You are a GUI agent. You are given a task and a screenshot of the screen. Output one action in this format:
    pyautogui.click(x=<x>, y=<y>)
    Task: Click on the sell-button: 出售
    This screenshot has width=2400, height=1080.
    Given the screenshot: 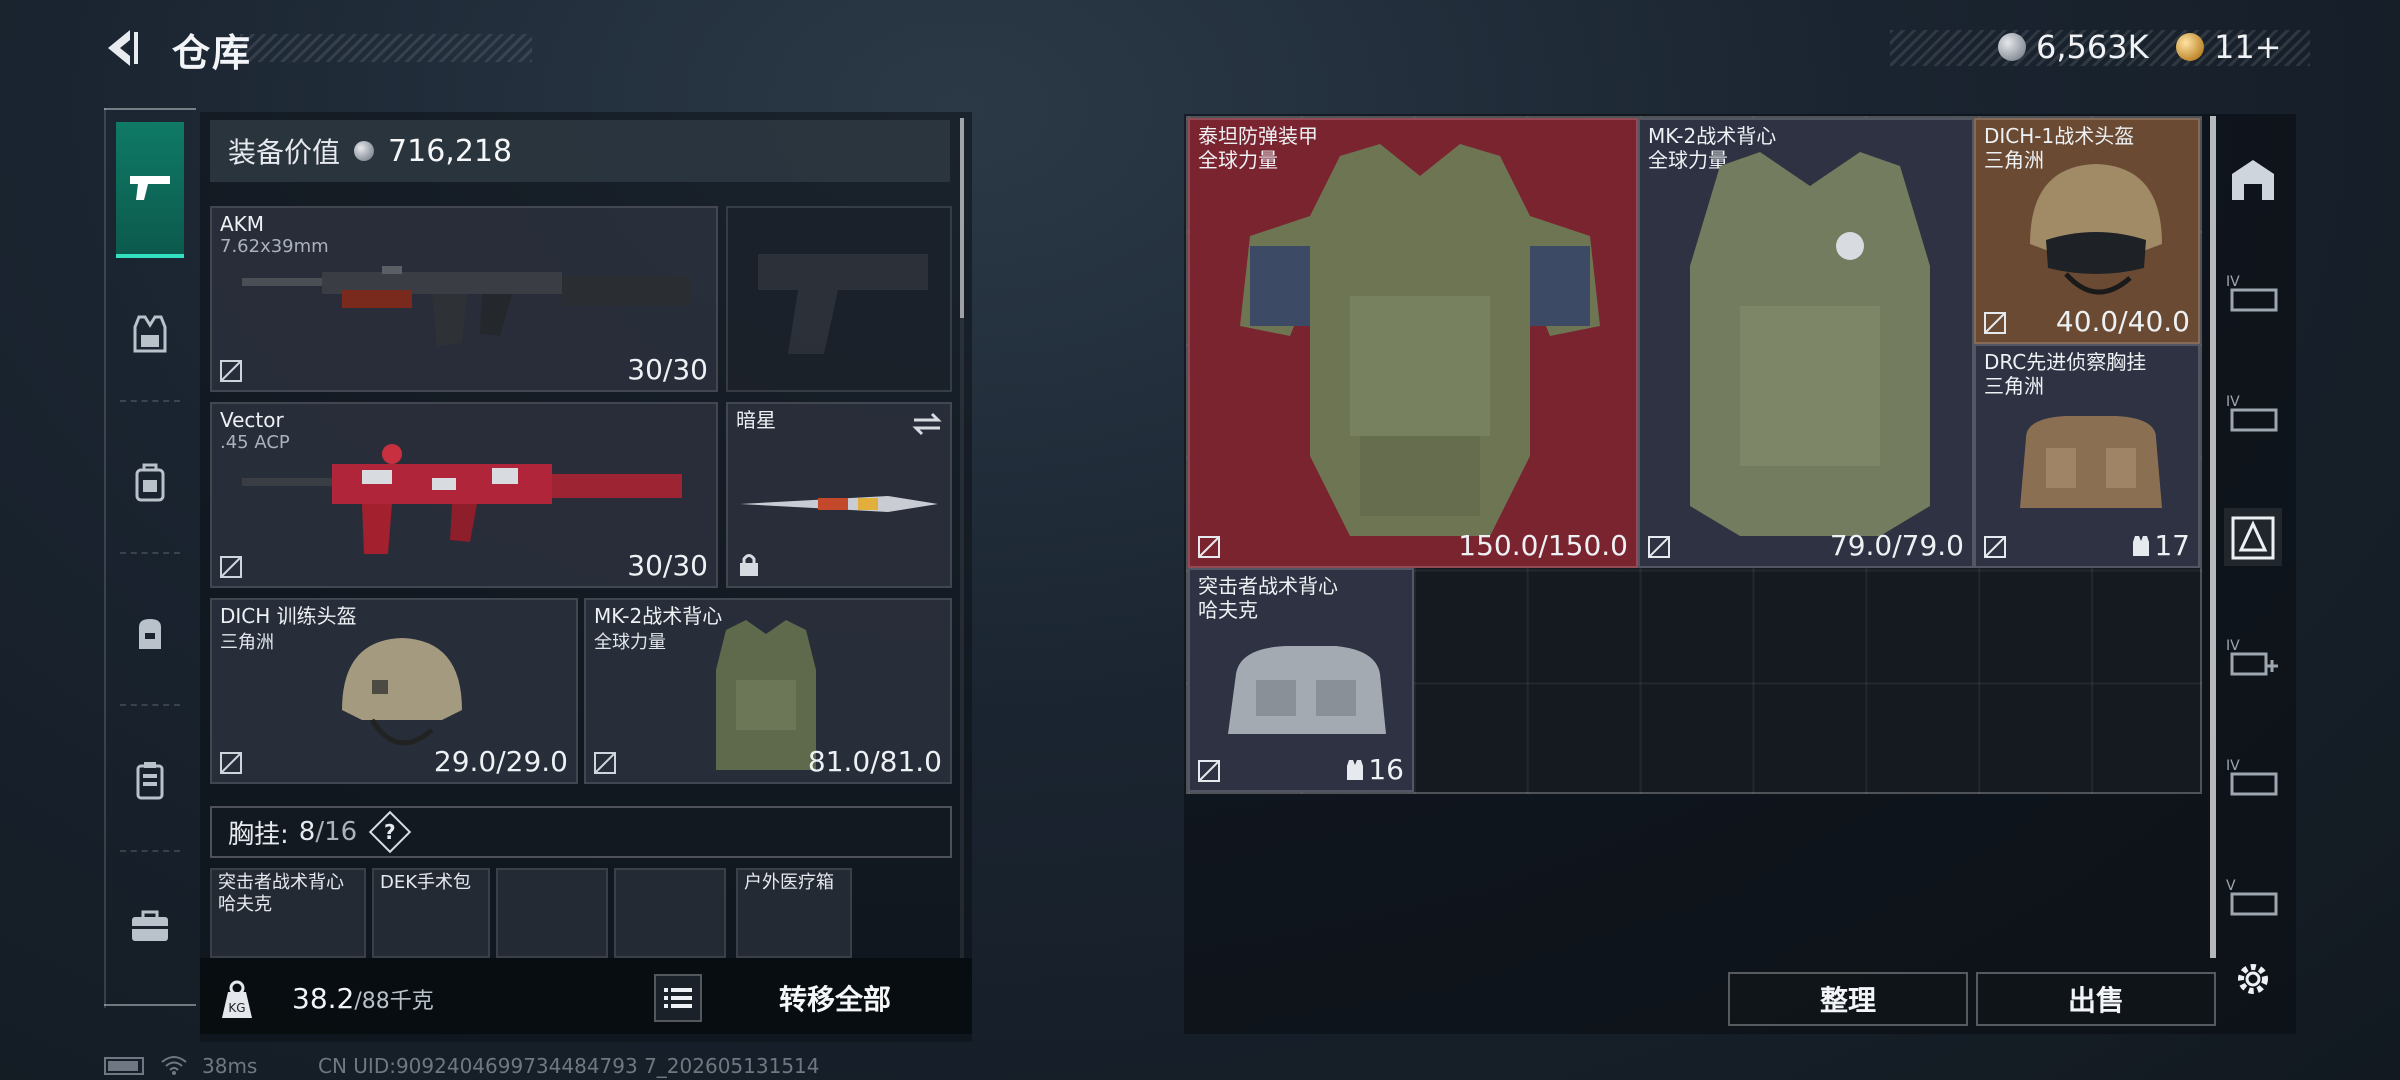 What is the action you would take?
    pyautogui.click(x=2096, y=999)
    